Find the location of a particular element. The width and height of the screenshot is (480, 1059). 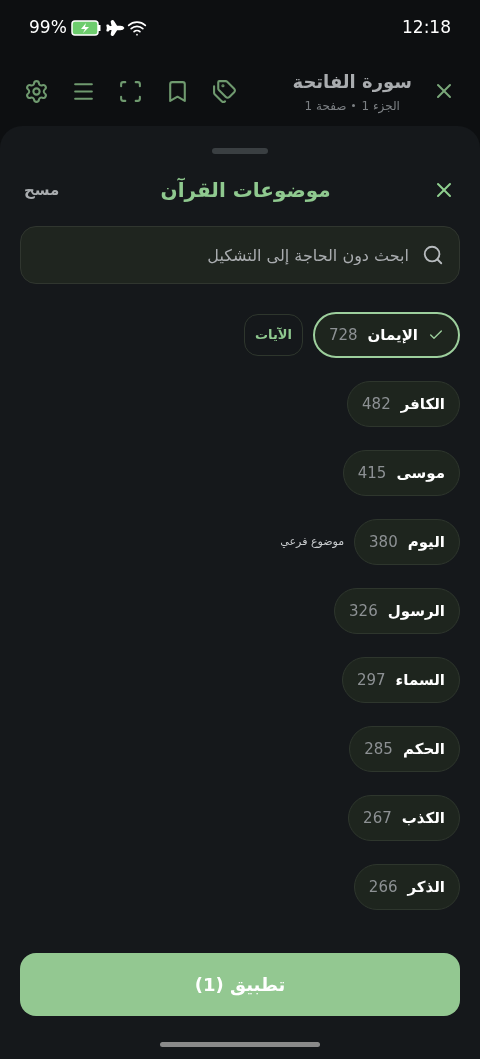

page-label: صفحة 1 is located at coordinates (325, 106).